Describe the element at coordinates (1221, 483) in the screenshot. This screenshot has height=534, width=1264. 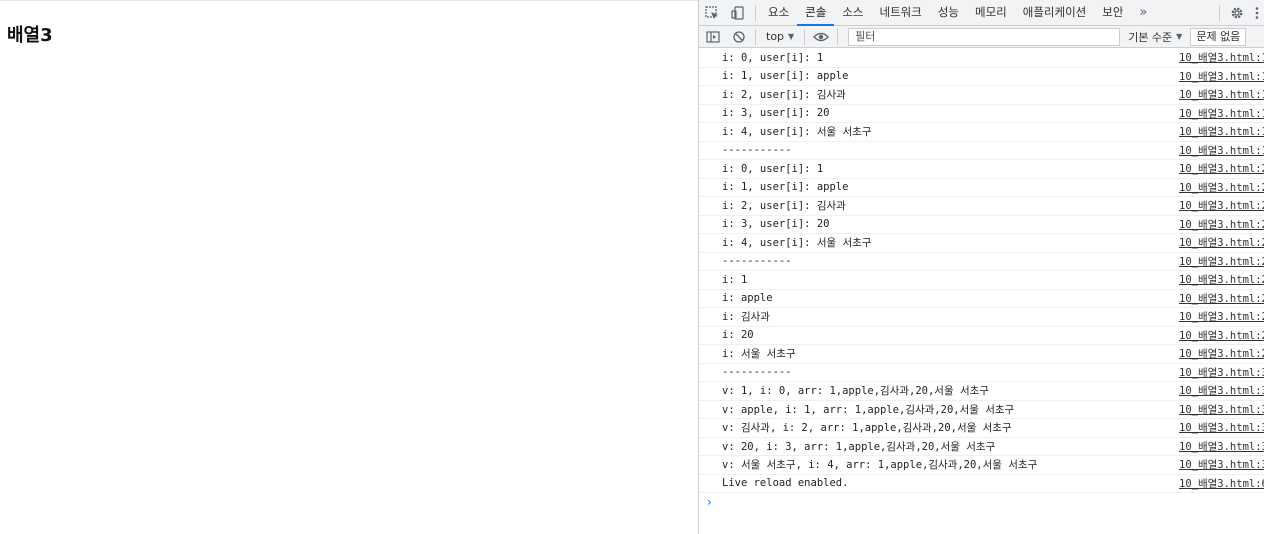
I see `console-source-link: 10_배열3.html:6` at that location.